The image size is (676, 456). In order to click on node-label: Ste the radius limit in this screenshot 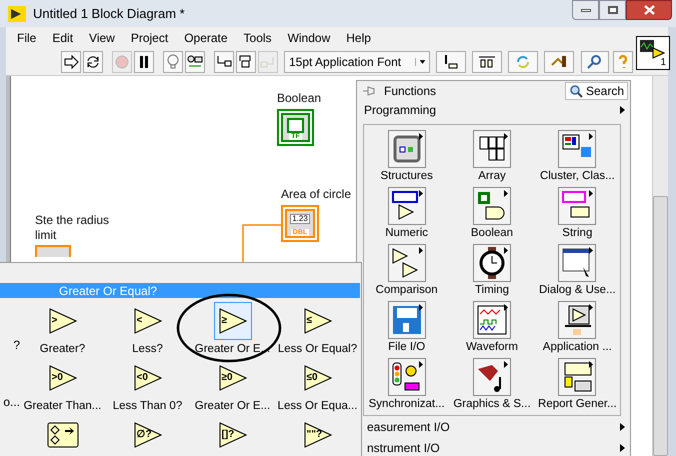, I will do `click(72, 228)`.